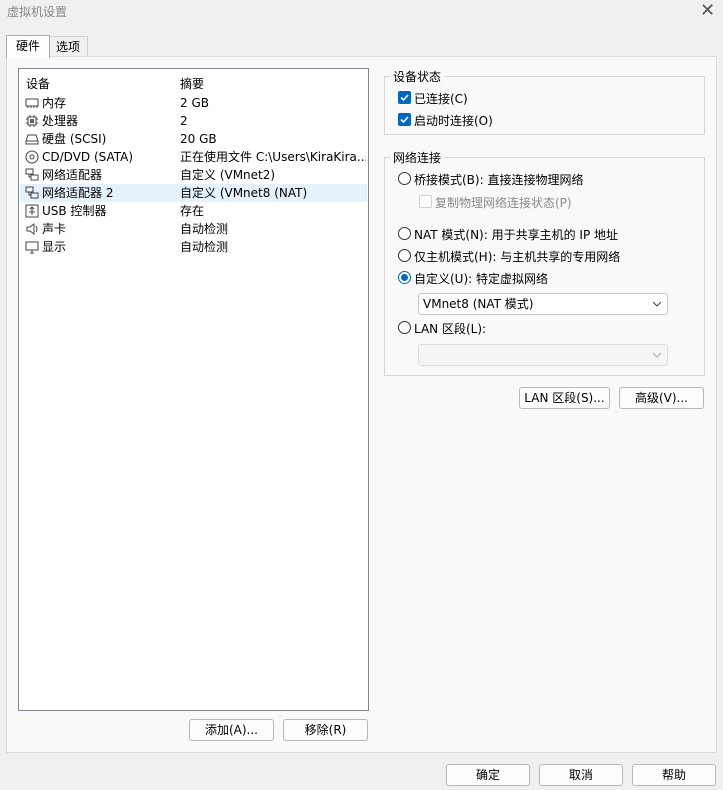 The height and width of the screenshot is (790, 723). Describe the element at coordinates (32, 103) in the screenshot. I see `memory-icon` at that location.